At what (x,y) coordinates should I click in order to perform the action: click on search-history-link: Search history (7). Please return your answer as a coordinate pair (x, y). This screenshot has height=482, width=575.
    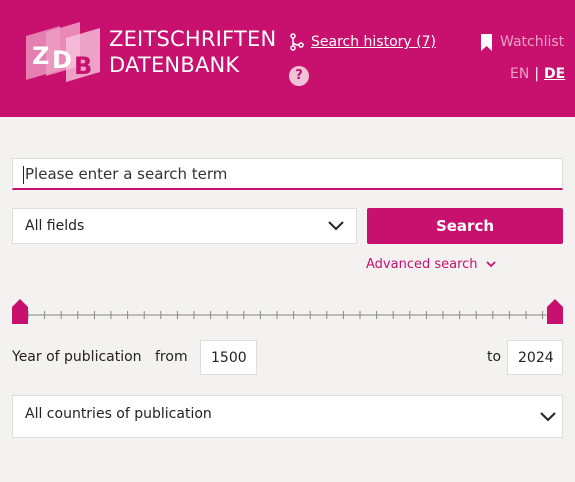
    Looking at the image, I should click on (362, 42).